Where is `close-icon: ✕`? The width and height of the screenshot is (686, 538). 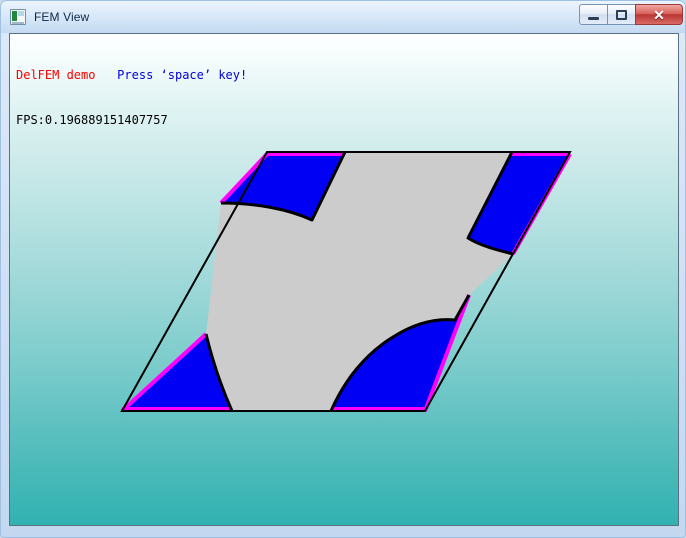
close-icon: ✕ is located at coordinates (659, 14).